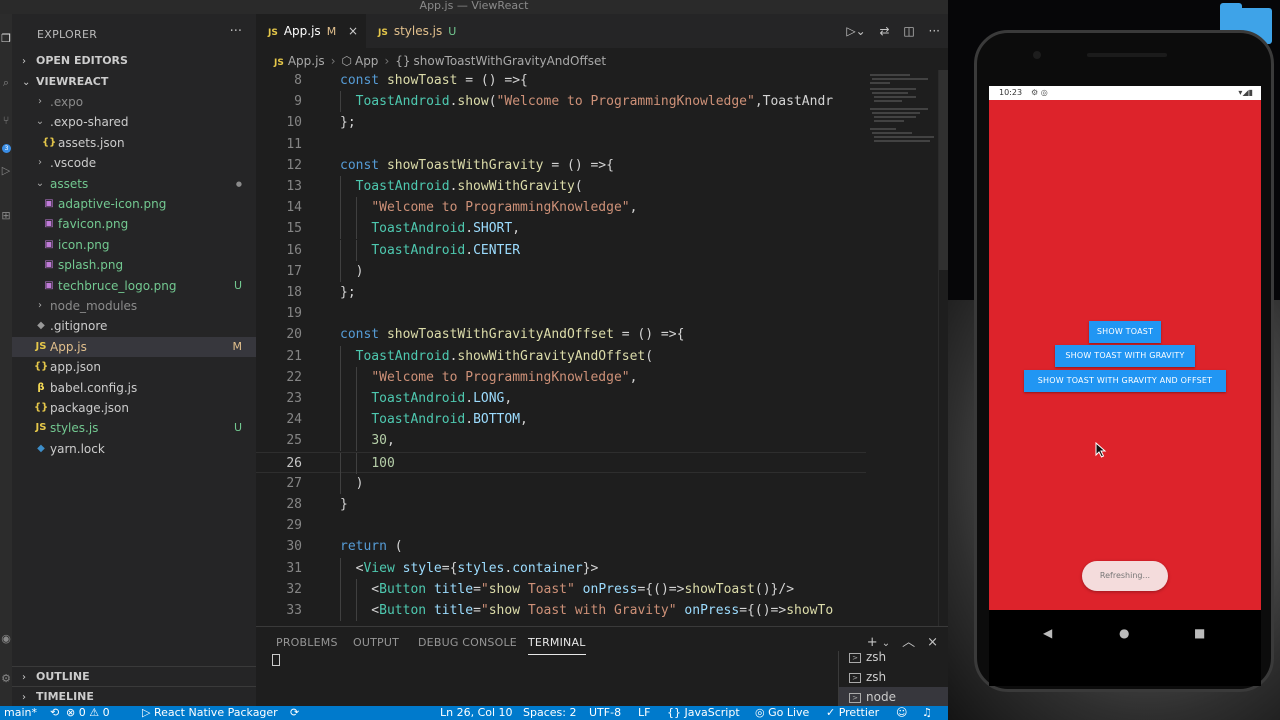  I want to click on tree-item: ▣ icon.png, so click(134, 245).